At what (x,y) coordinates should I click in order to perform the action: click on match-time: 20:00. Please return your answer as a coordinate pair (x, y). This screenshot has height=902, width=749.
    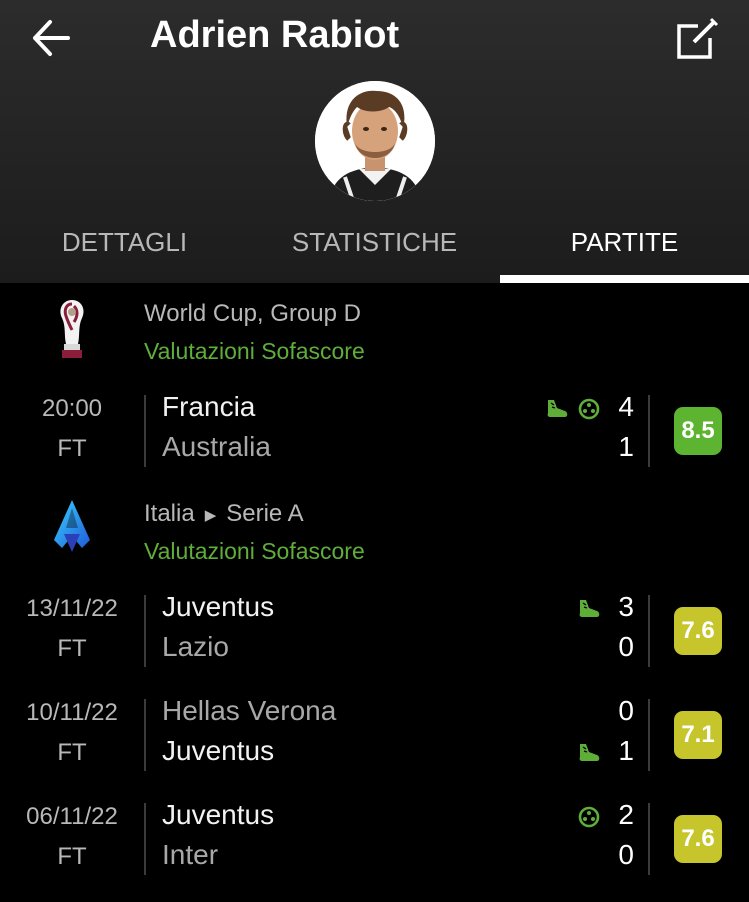
    Looking at the image, I should click on (72, 408).